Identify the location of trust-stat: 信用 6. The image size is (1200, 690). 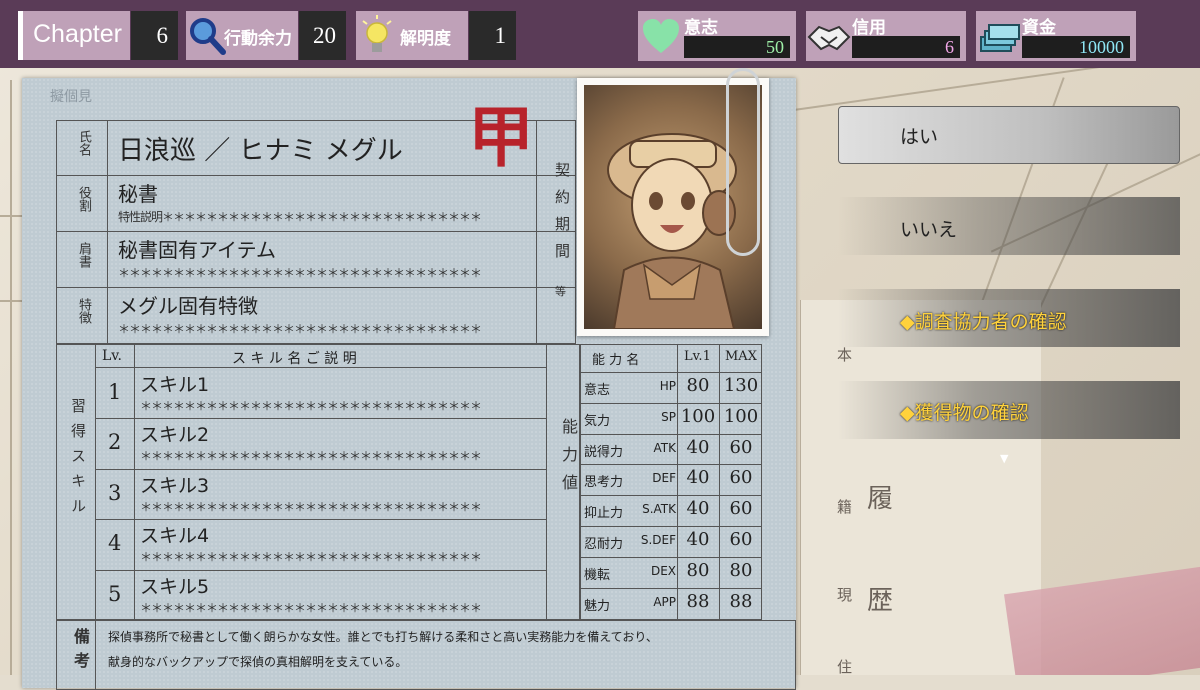
(886, 36).